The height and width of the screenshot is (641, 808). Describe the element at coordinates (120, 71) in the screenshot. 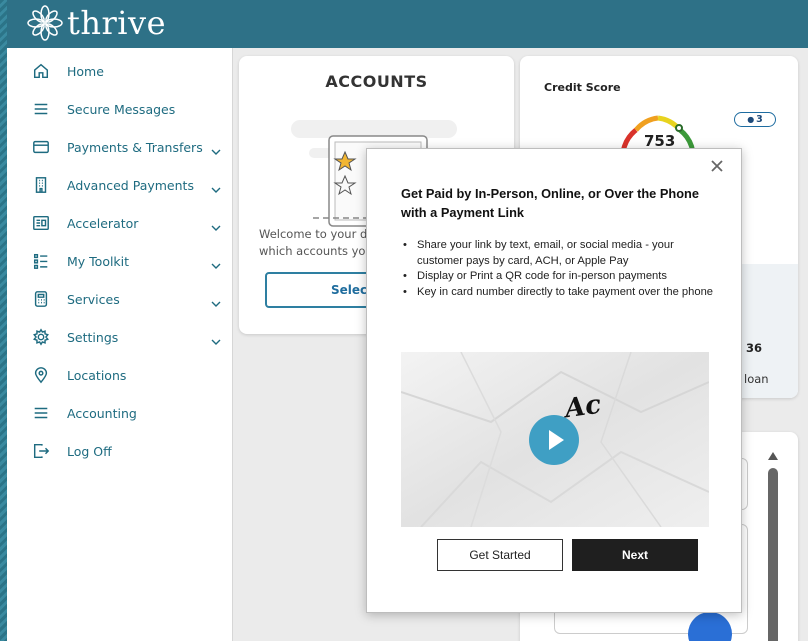

I see `sidebar-item-home: Home` at that location.